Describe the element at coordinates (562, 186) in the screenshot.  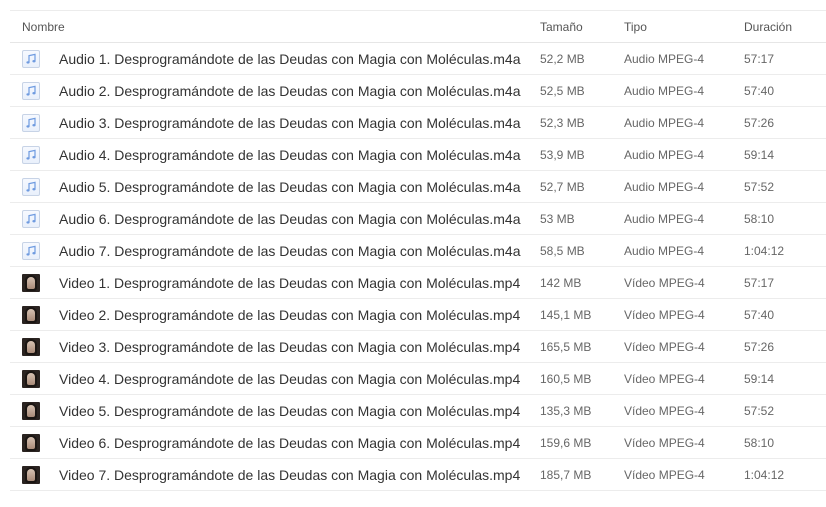
I see `file-size: 52,7 MB` at that location.